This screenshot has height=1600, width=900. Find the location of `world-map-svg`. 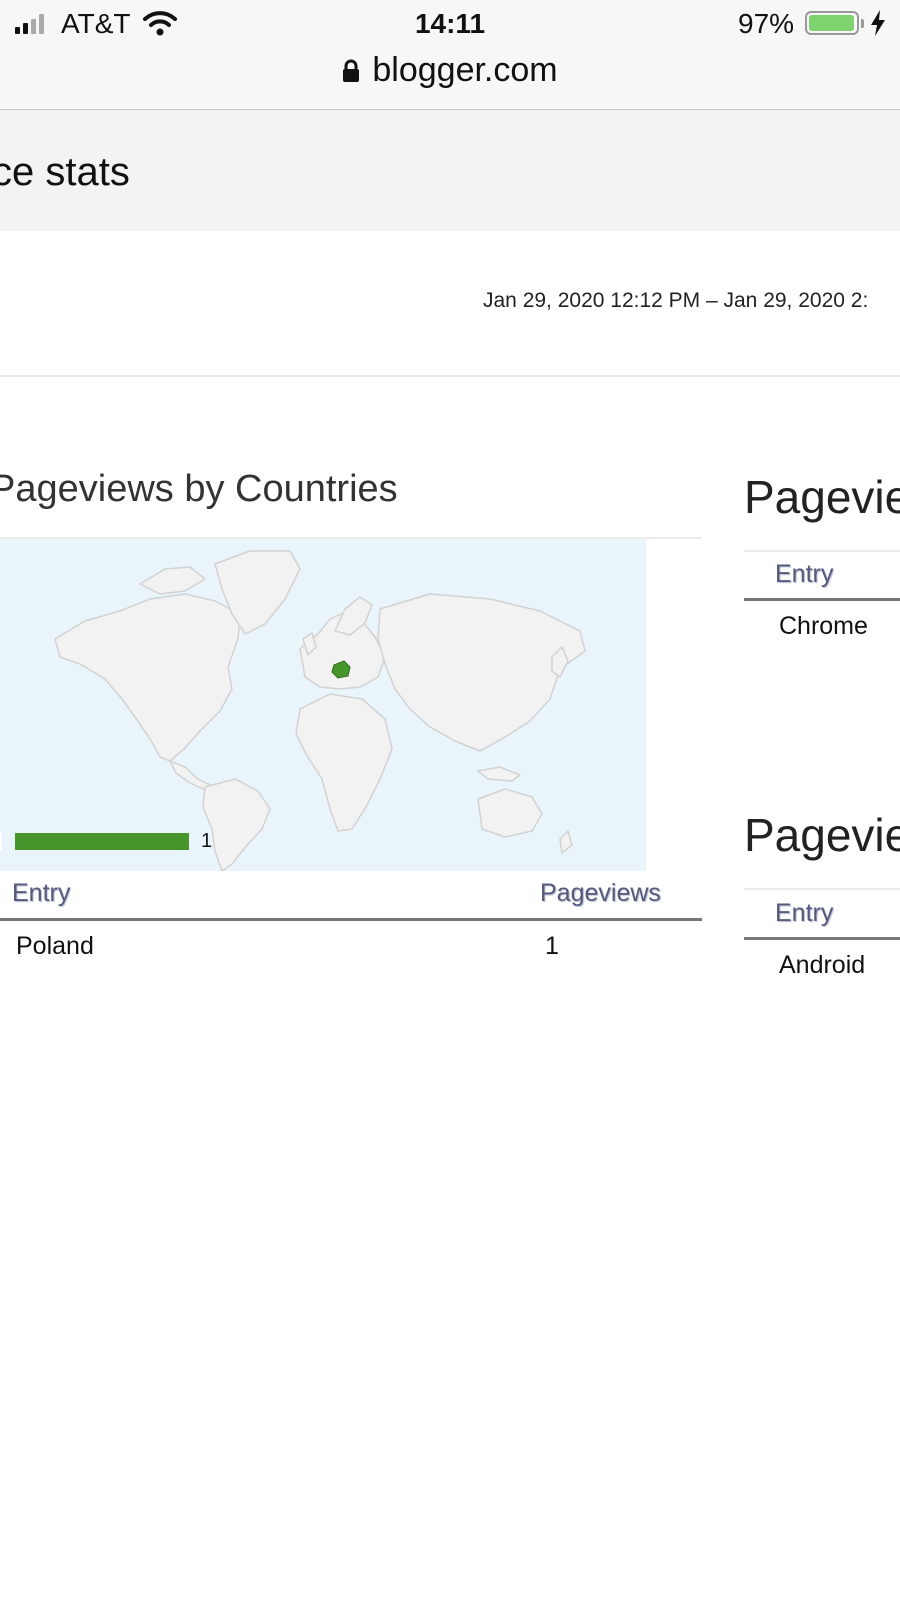

world-map-svg is located at coordinates (320, 710).